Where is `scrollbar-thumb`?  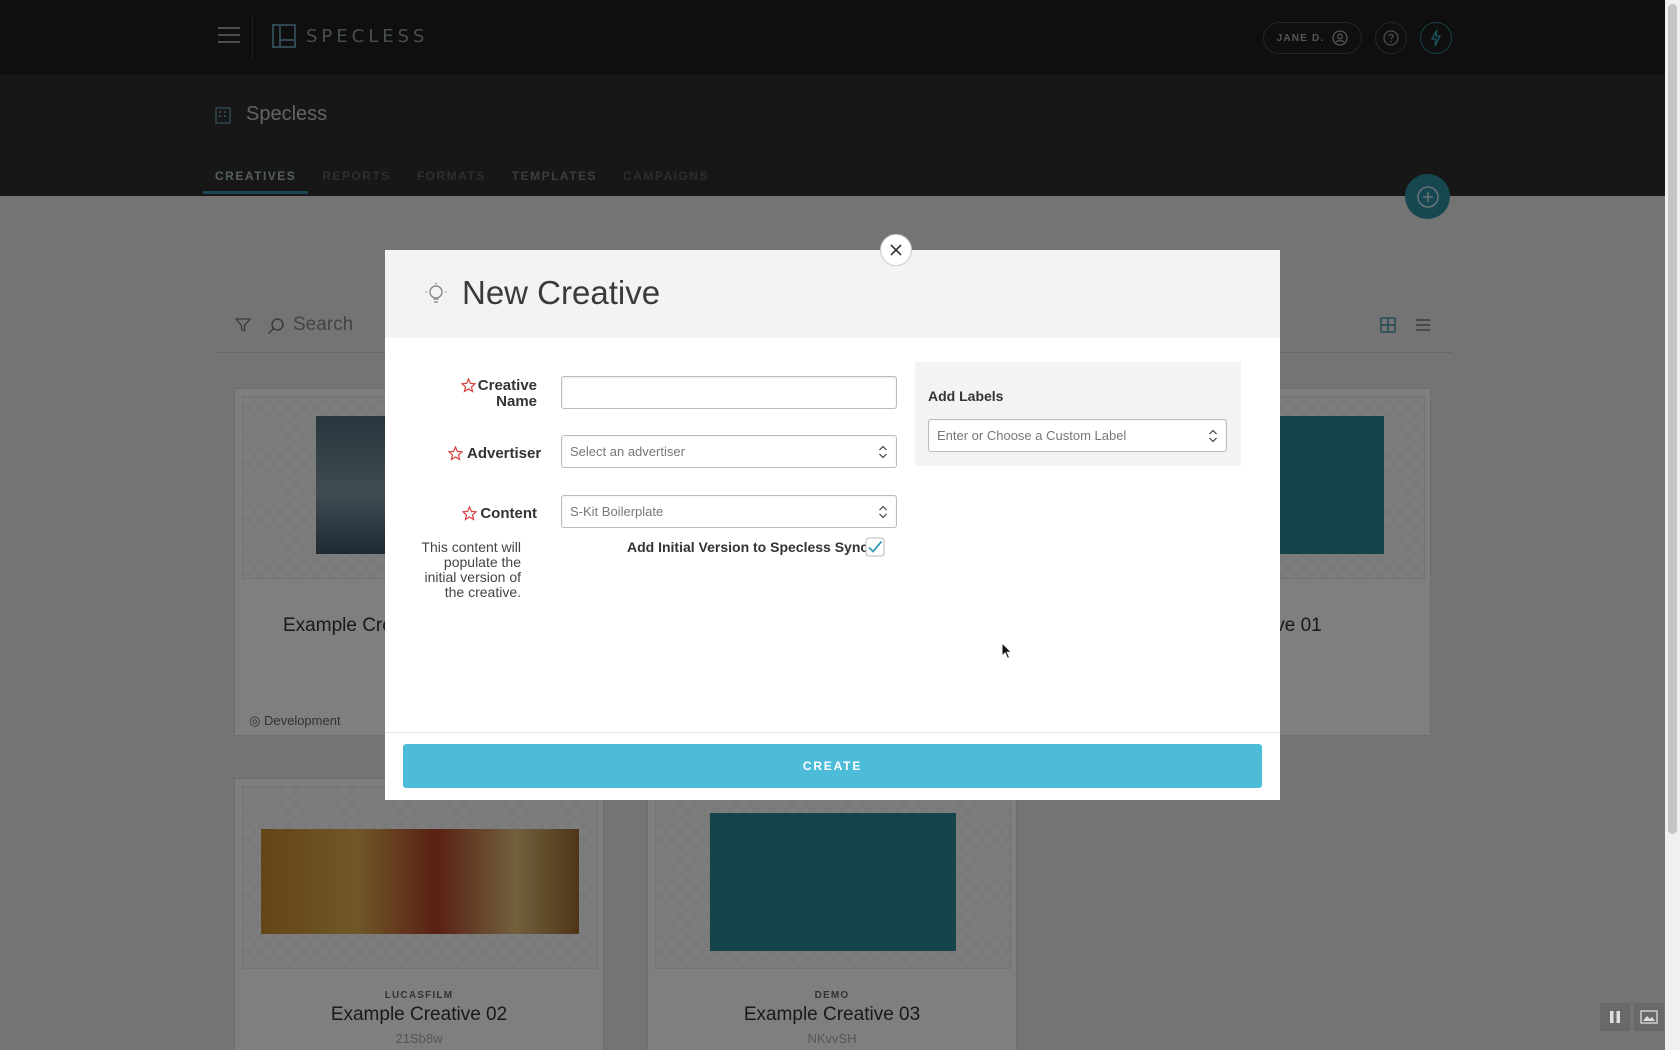
scrollbar-thumb is located at coordinates (1672, 419).